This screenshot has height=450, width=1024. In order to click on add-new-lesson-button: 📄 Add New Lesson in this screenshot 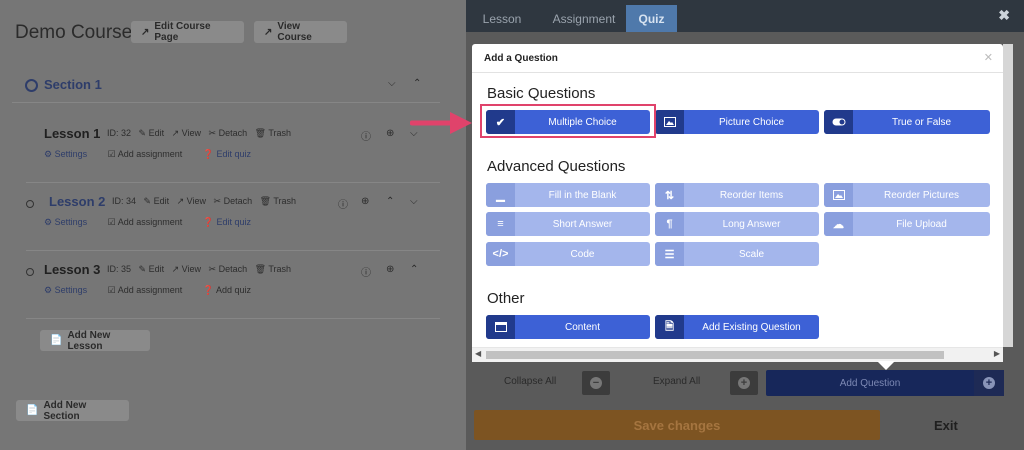, I will do `click(95, 341)`.